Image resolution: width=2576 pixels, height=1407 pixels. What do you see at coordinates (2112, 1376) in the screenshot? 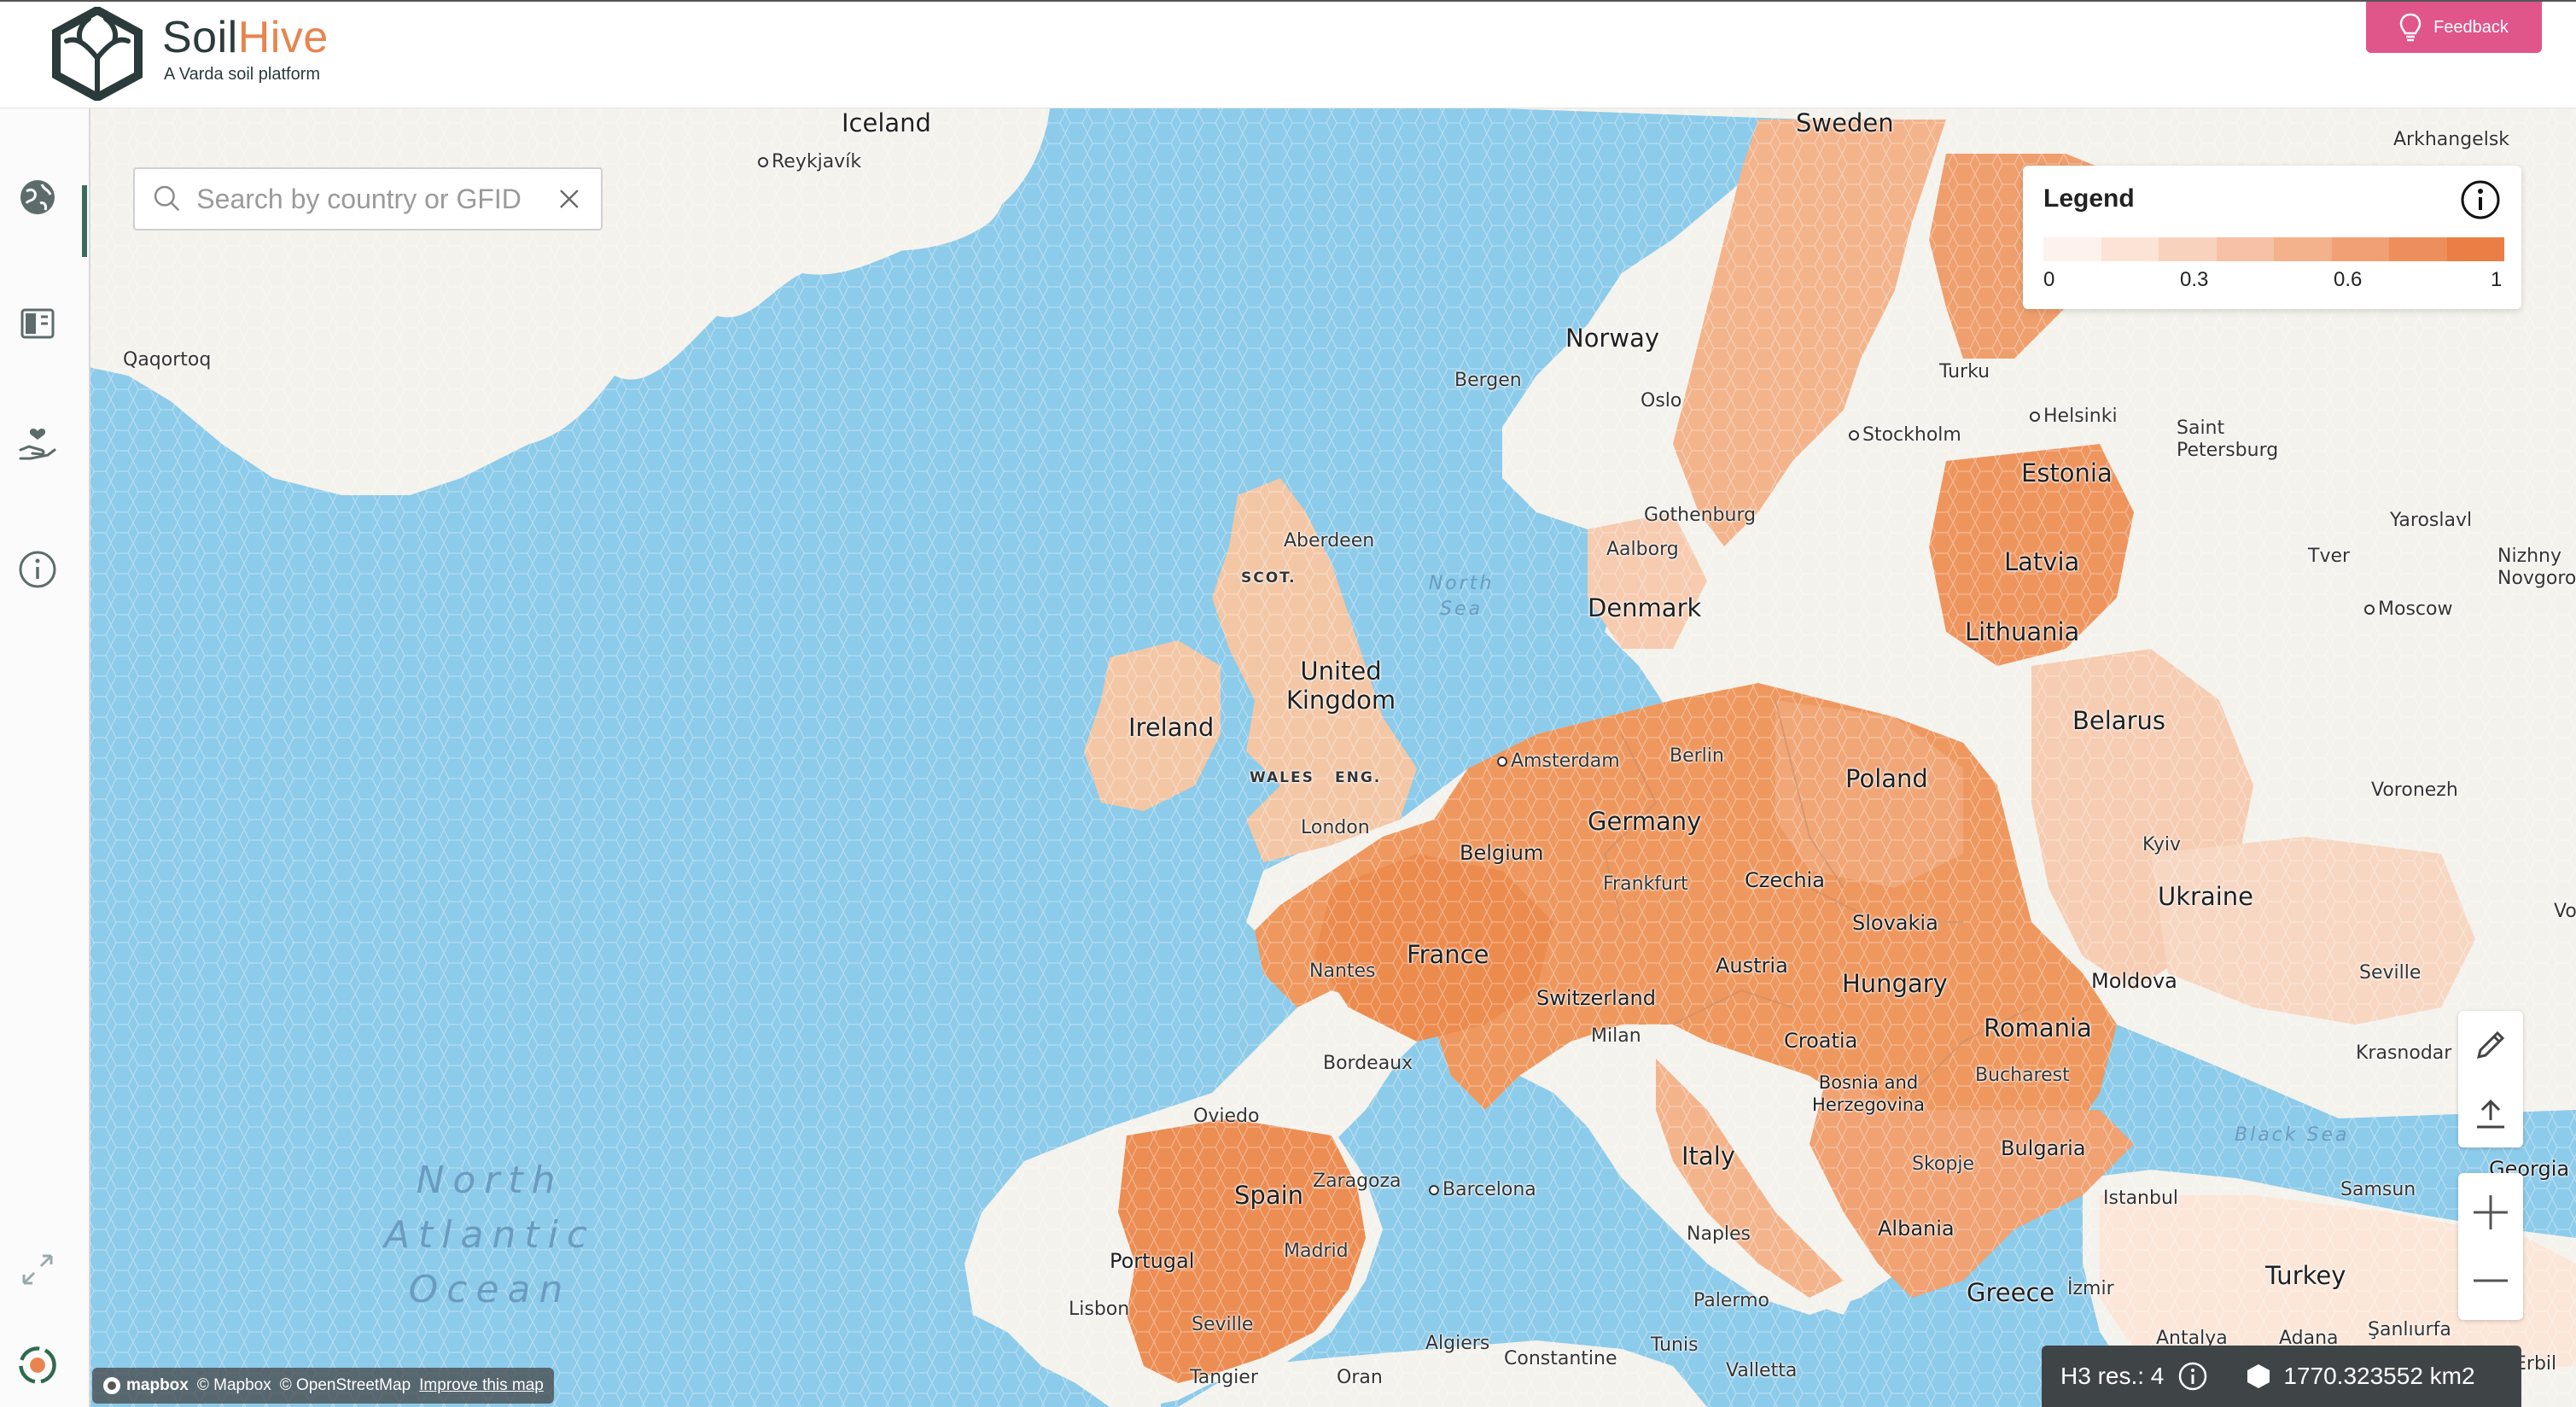
I see `h3-resolution-label: H3 res.: 4` at bounding box center [2112, 1376].